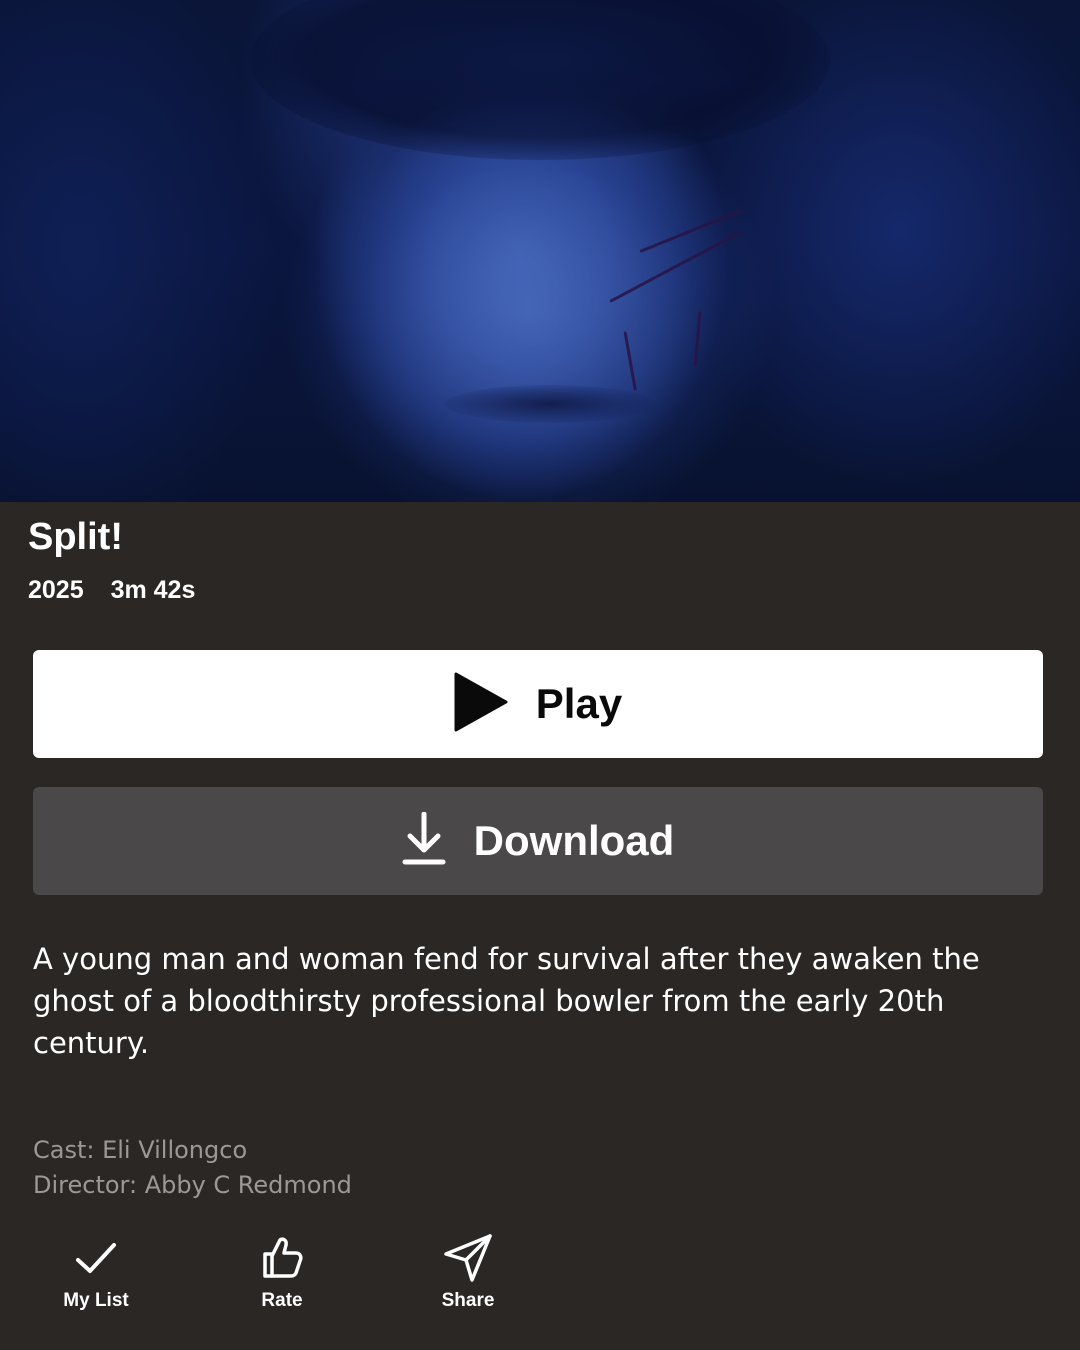 This screenshot has width=1080, height=1350. What do you see at coordinates (56, 590) in the screenshot?
I see `release-year: 2025` at bounding box center [56, 590].